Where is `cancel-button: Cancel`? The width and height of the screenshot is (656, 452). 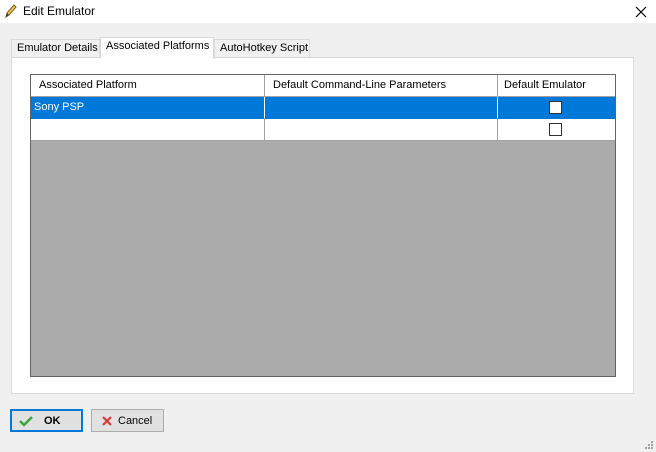
cancel-button: Cancel is located at coordinates (127, 420).